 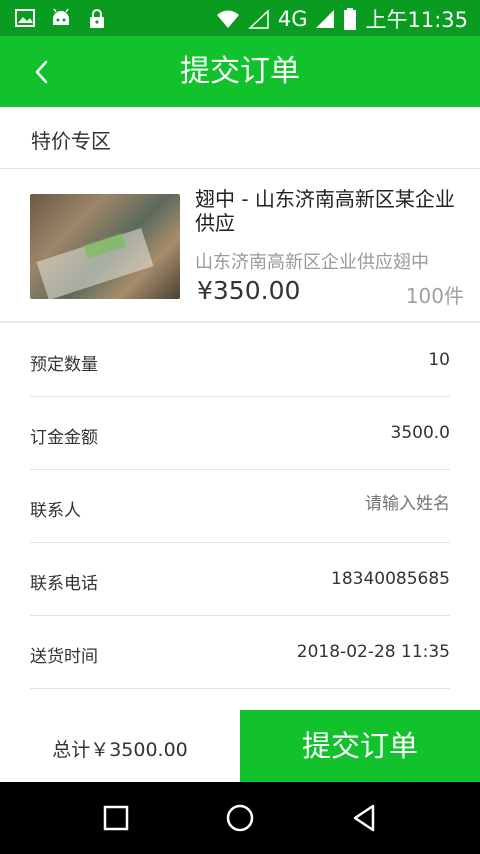 I want to click on lock-icon, so click(x=97, y=18).